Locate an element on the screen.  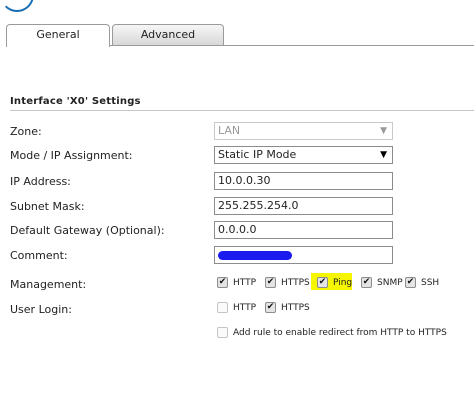
mode-select: Static IP Mode ▼ is located at coordinates (303, 155).